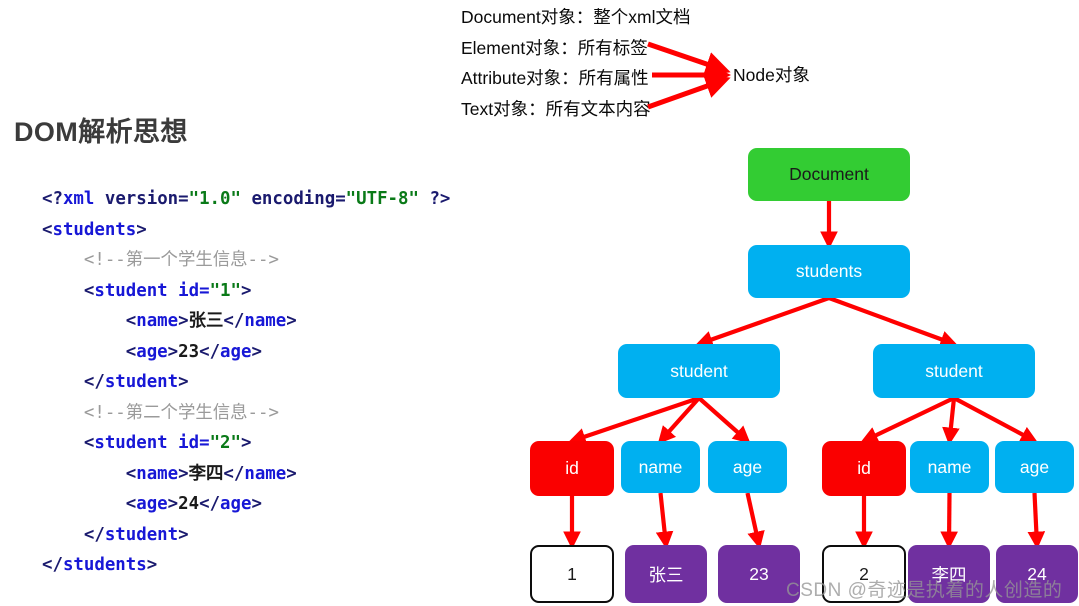 The height and width of the screenshot is (606, 1079). I want to click on tree-node-label: 张三, so click(666, 574).